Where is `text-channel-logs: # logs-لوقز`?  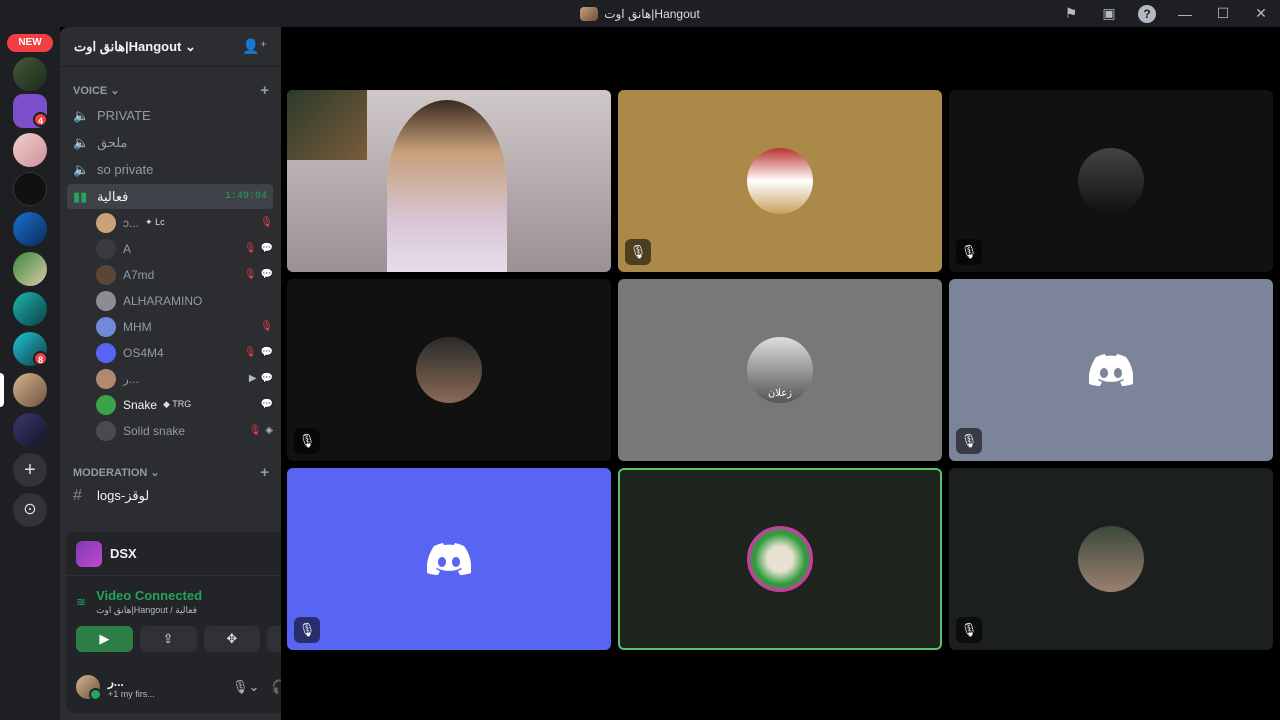 text-channel-logs: # logs-لوقز is located at coordinates (170, 495).